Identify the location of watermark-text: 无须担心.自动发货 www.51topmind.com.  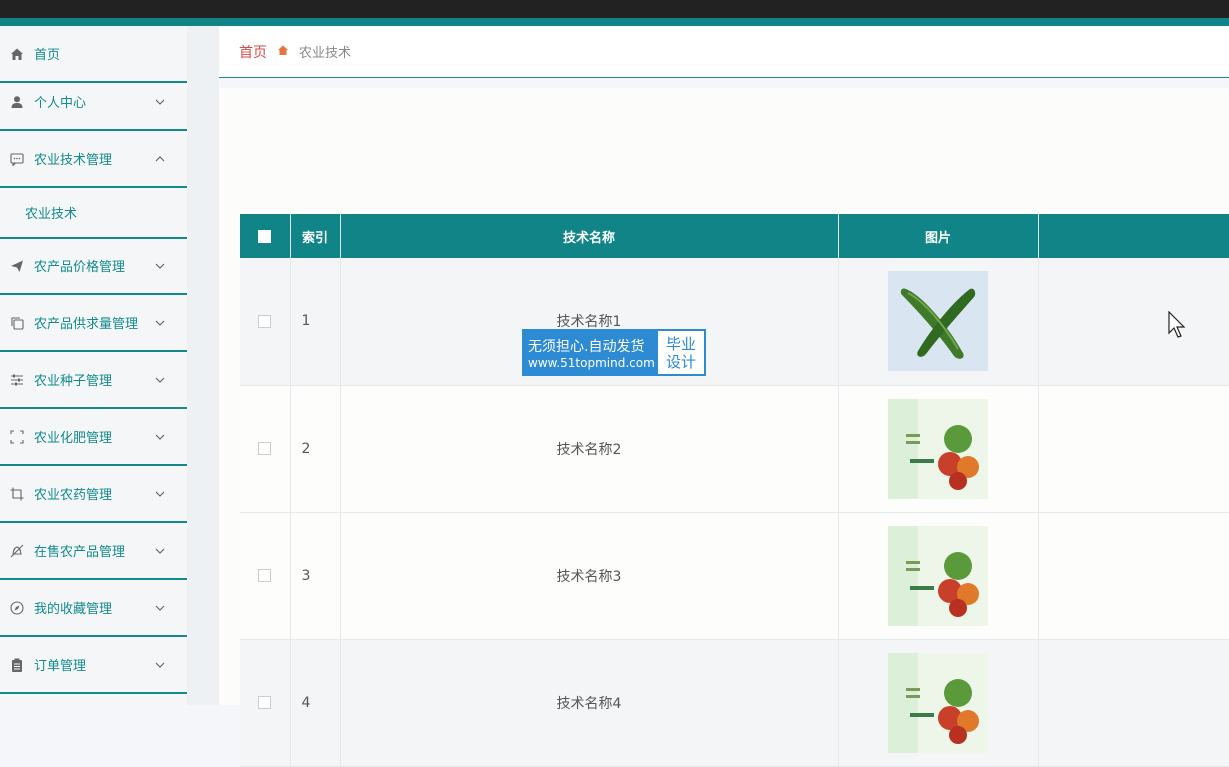
(591, 352).